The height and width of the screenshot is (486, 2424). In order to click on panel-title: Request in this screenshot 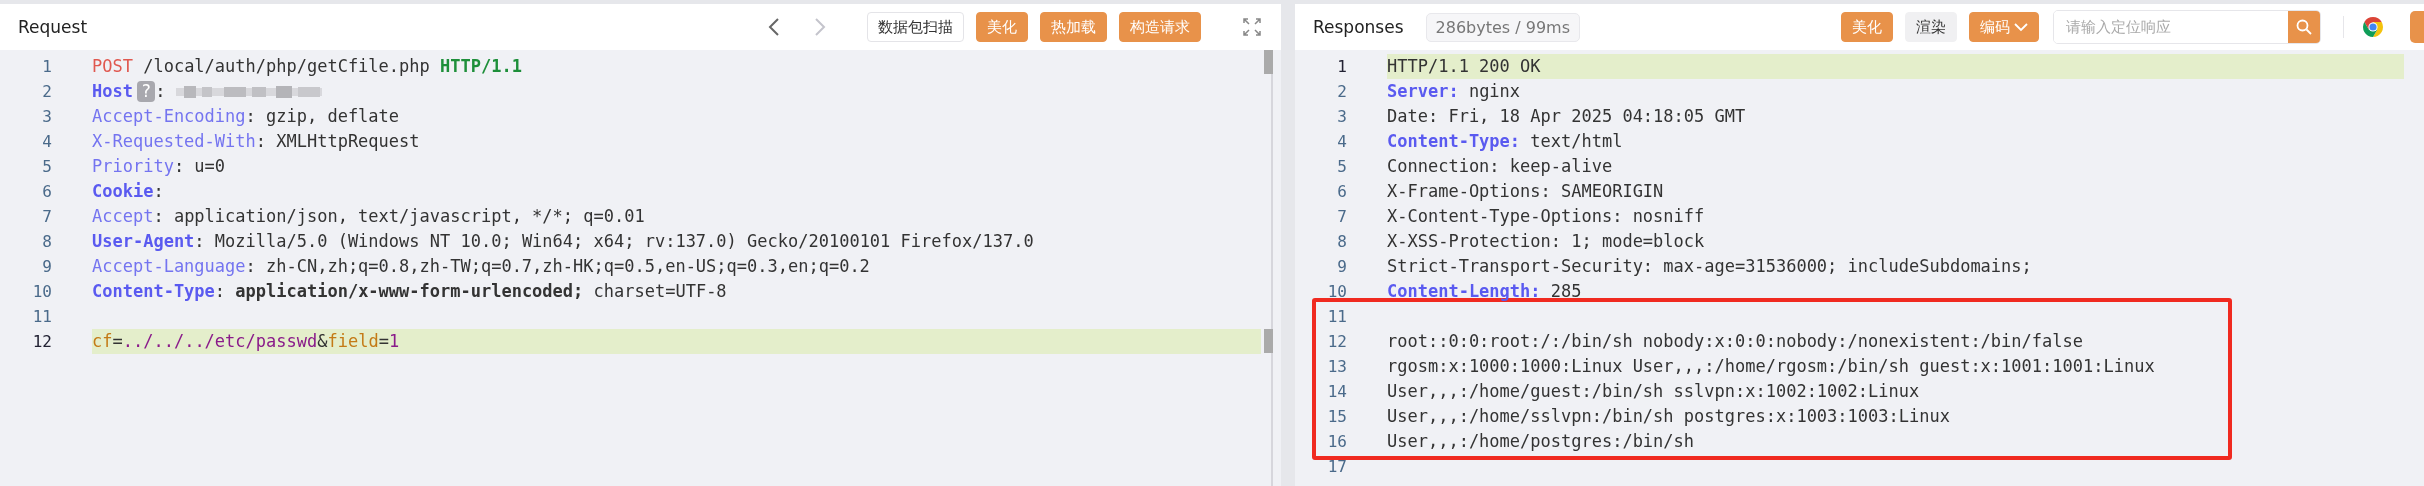, I will do `click(53, 27)`.